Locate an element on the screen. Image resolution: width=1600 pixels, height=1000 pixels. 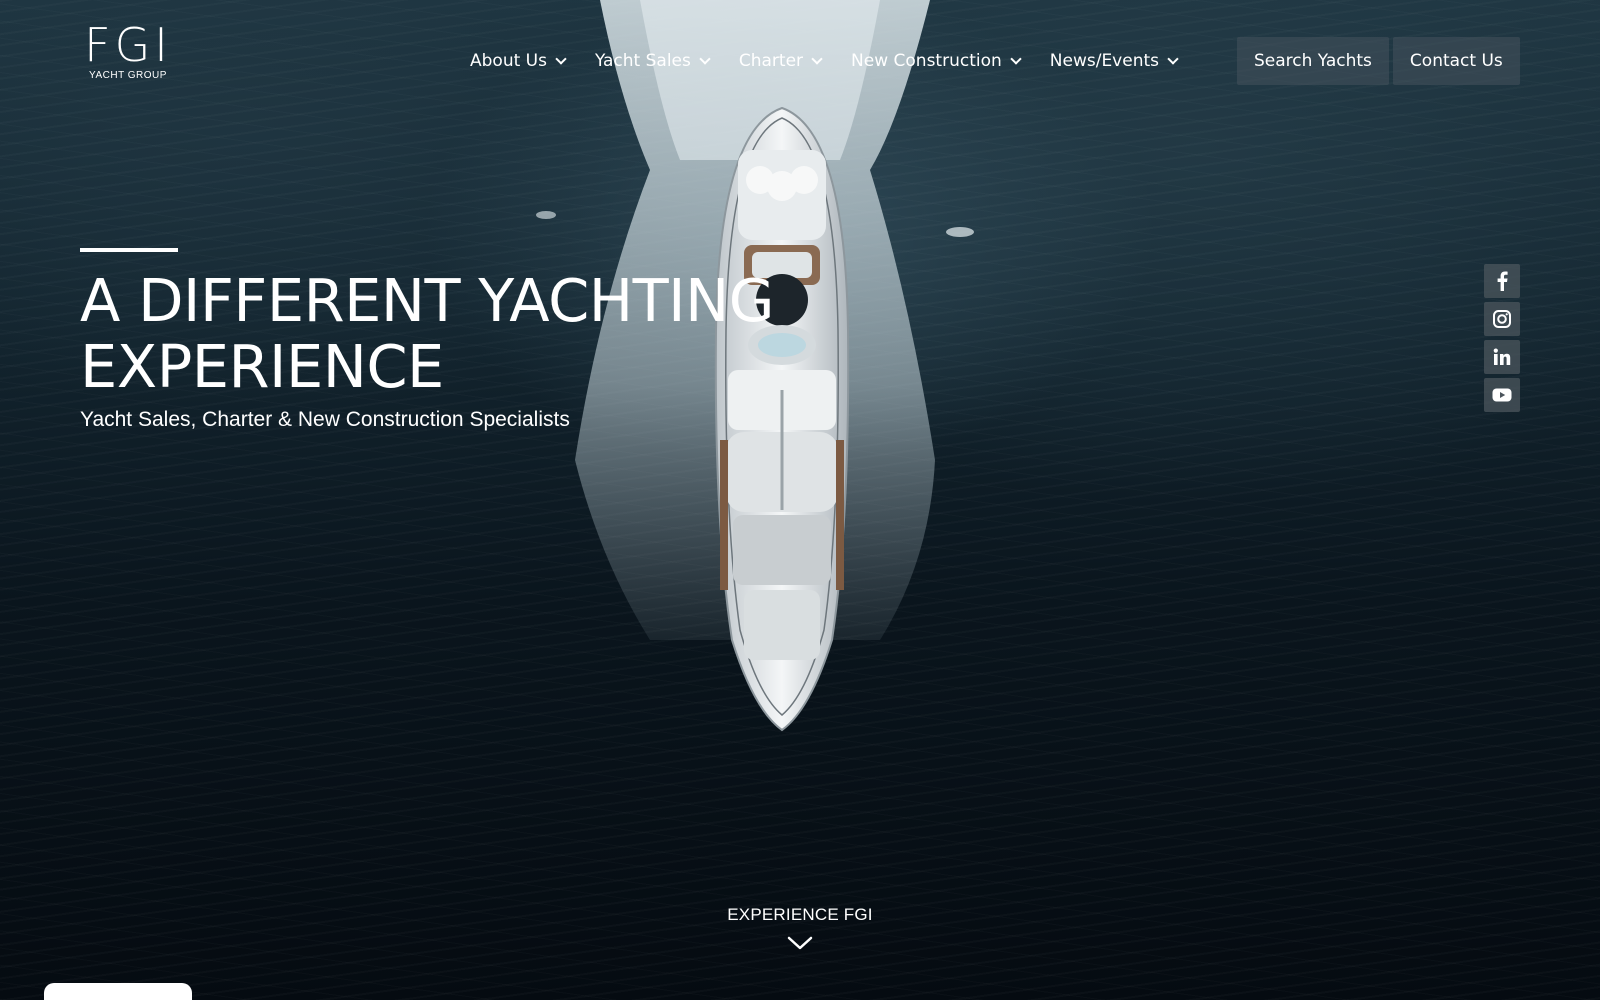
fgi-logo: FGI YACHT GROUP is located at coordinates (128, 51).